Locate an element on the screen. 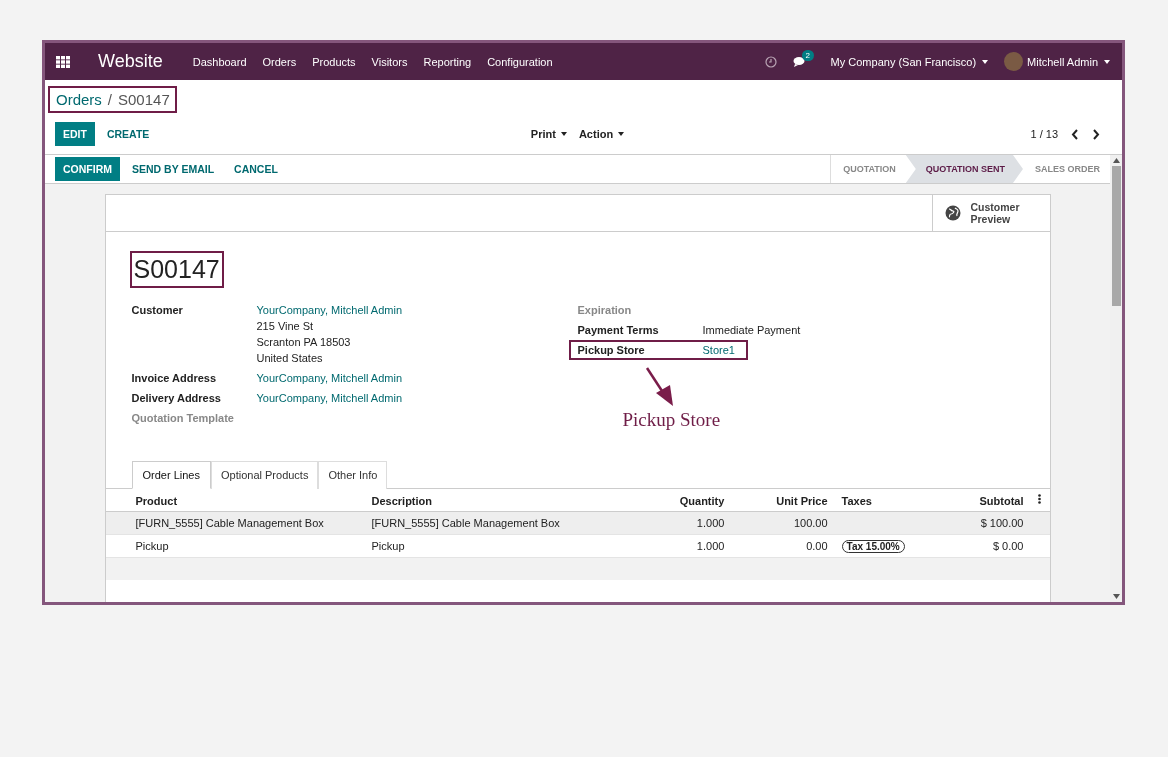 This screenshot has width=1168, height=757. table-cell: $ 100.00 is located at coordinates (1002, 523).